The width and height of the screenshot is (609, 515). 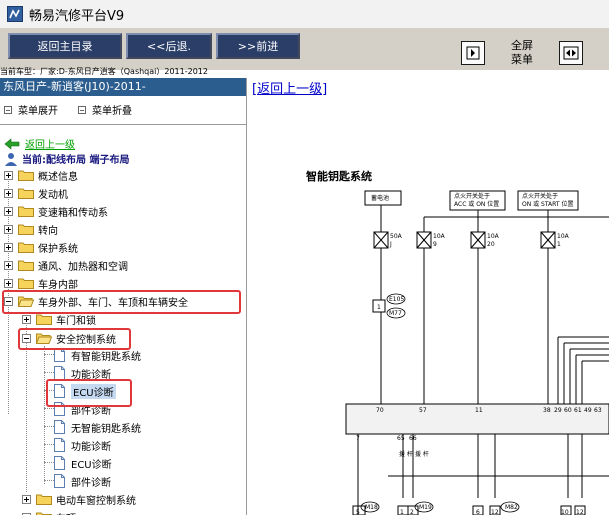 I want to click on tree-item-component-diagnosis-2: 部件诊断, so click(x=82, y=481).